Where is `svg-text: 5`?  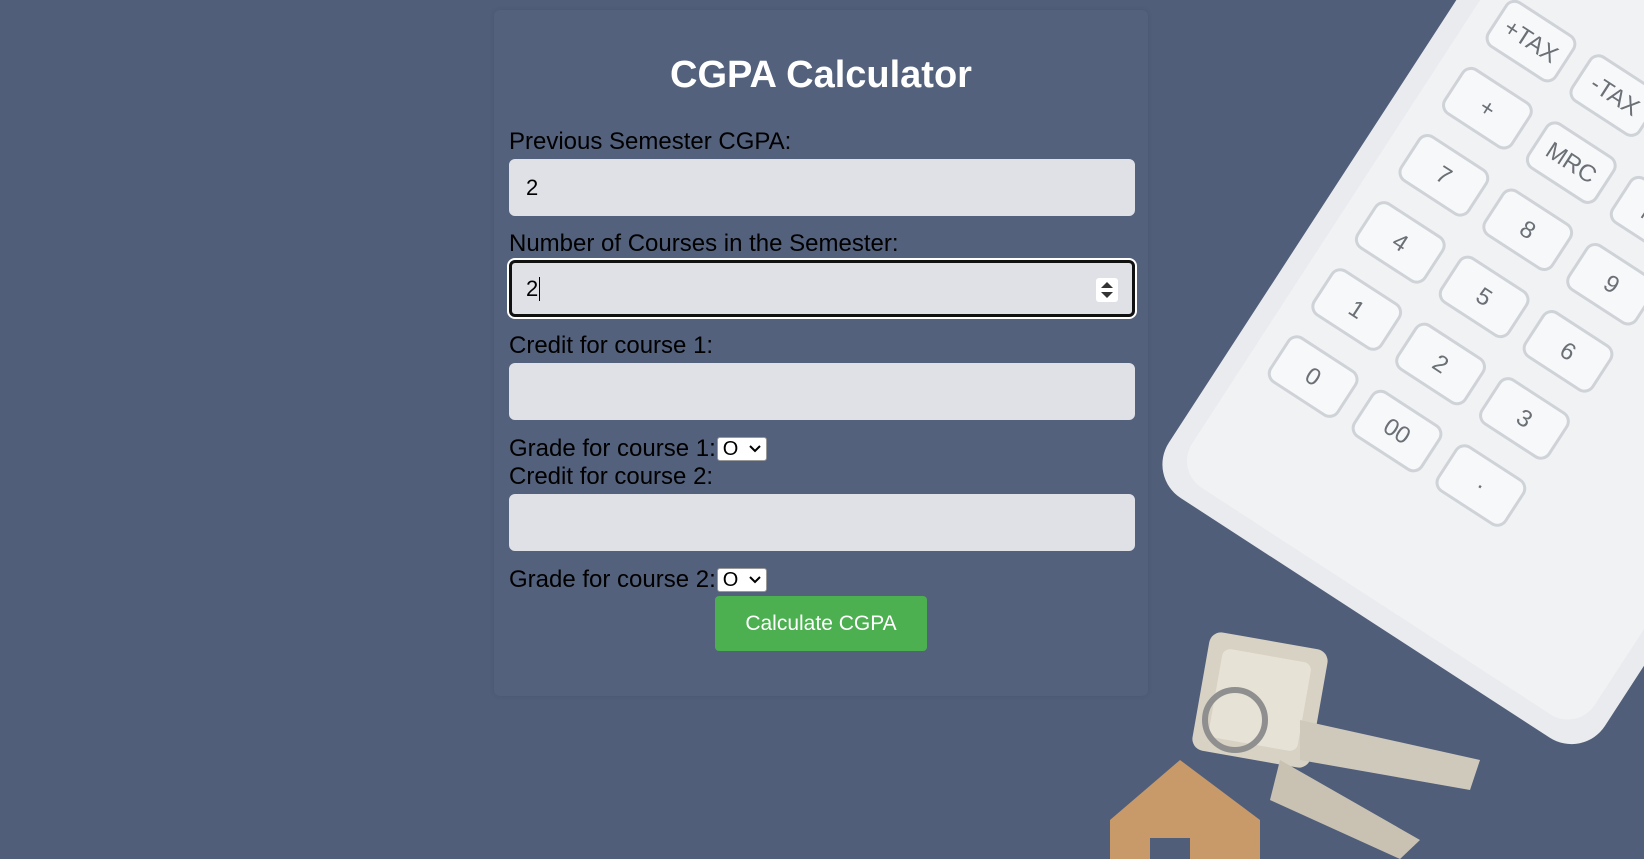 svg-text: 5 is located at coordinates (1484, 297).